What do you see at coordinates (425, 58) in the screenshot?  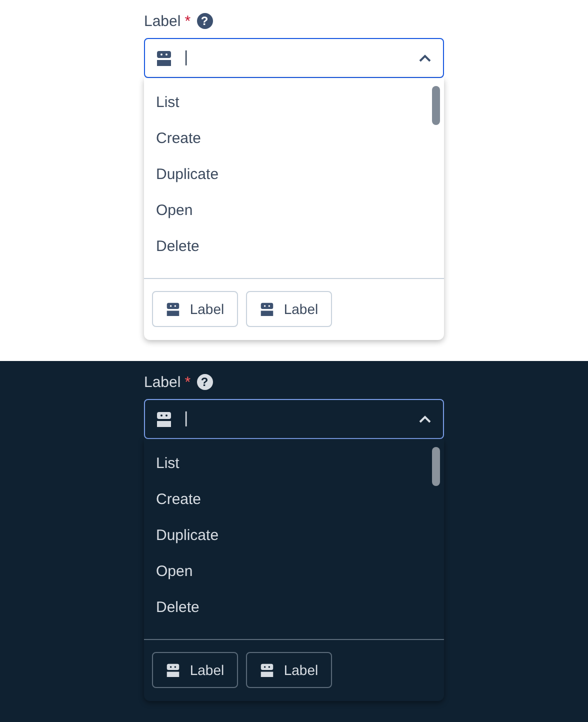 I see `chevron-up-icon` at bounding box center [425, 58].